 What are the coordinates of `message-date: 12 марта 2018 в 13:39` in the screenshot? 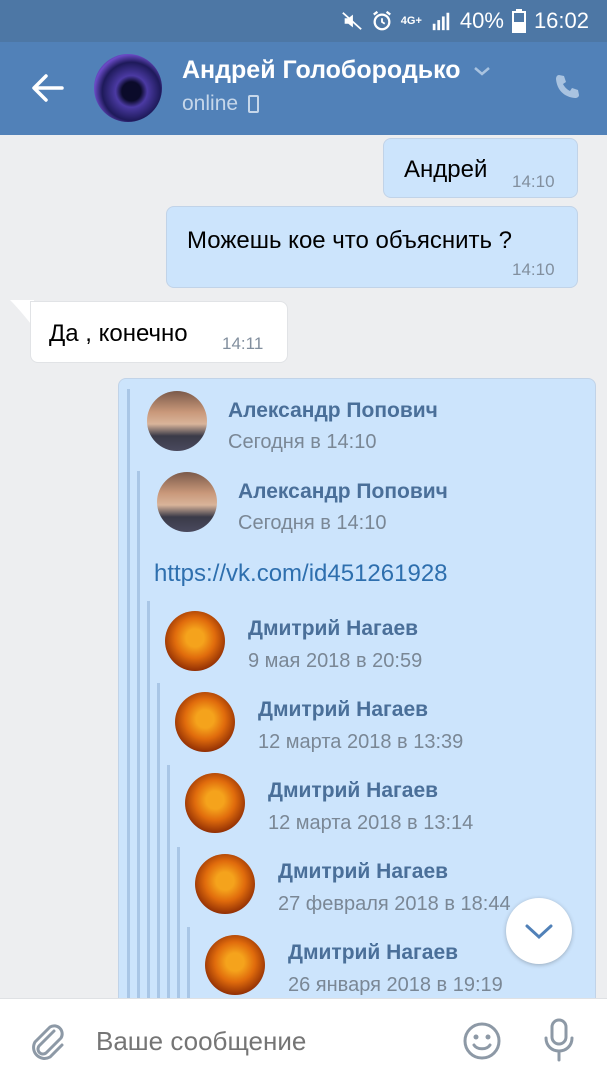 It's located at (361, 742).